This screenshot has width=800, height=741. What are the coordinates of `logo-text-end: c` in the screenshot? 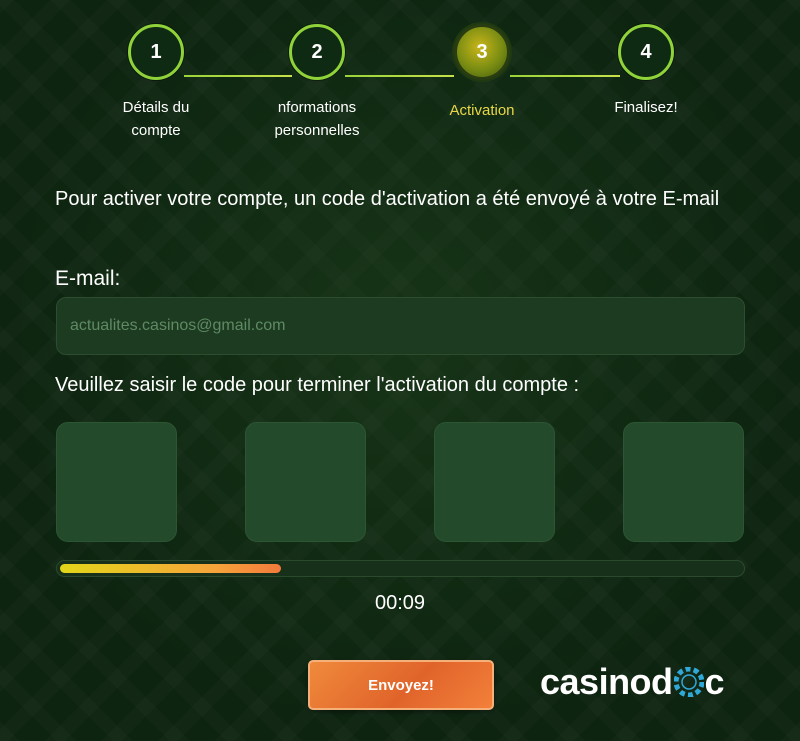 It's located at (714, 681).